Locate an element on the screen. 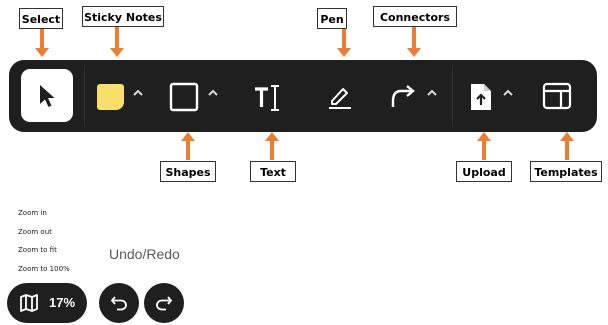  templates-callout: Templates is located at coordinates (566, 171).